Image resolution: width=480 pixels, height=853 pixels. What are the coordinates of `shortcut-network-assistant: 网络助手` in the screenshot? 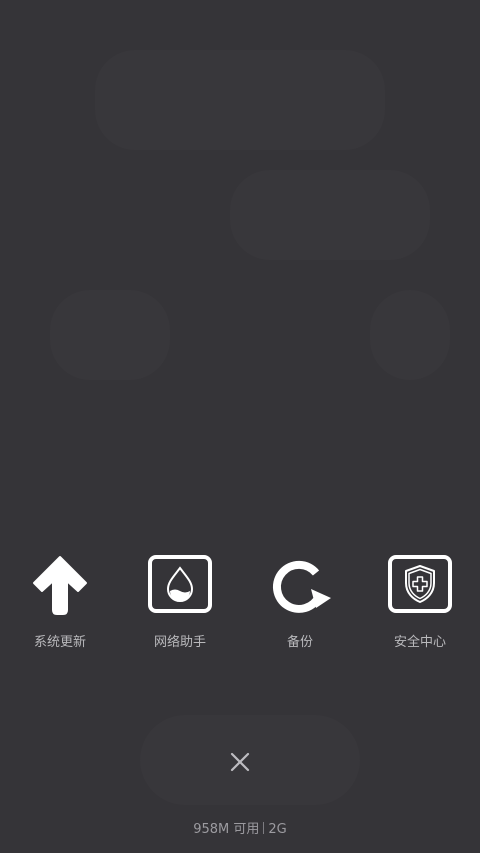 It's located at (180, 605).